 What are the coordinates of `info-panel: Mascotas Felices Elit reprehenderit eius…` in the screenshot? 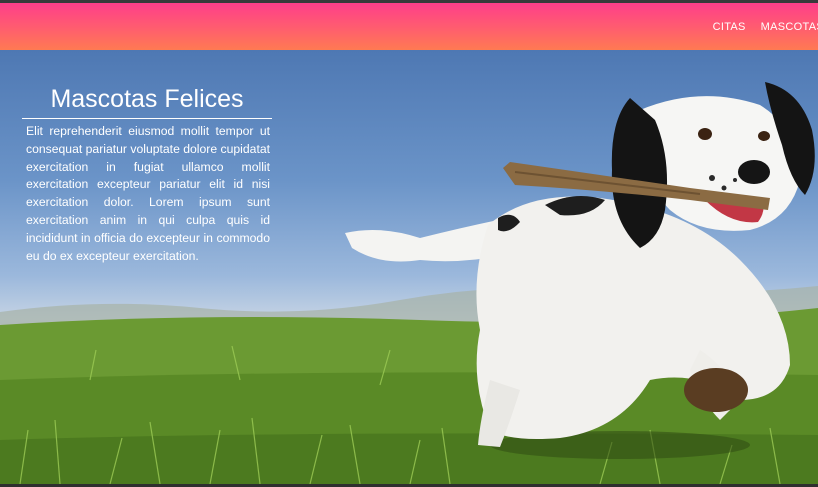 It's located at (147, 174).